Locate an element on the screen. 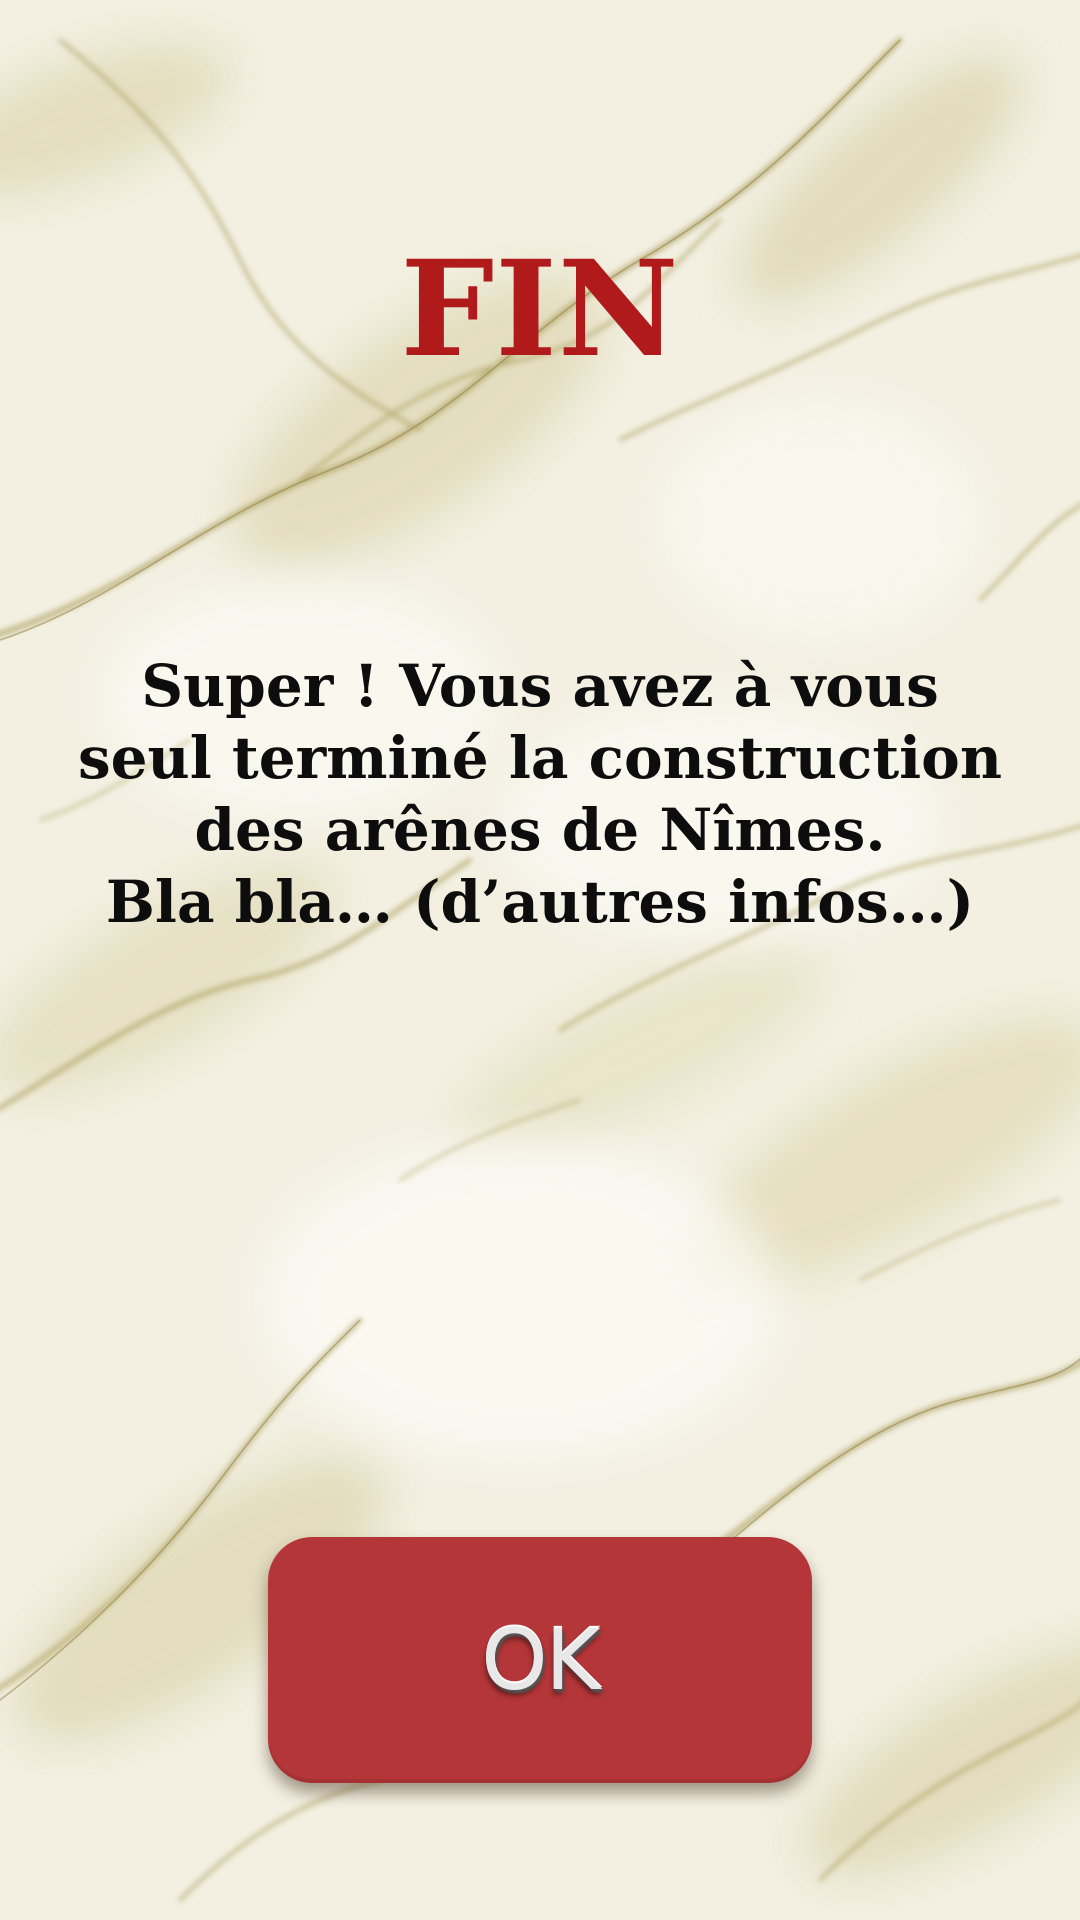  end-message-line: seul terminé la construction is located at coordinates (539, 758).